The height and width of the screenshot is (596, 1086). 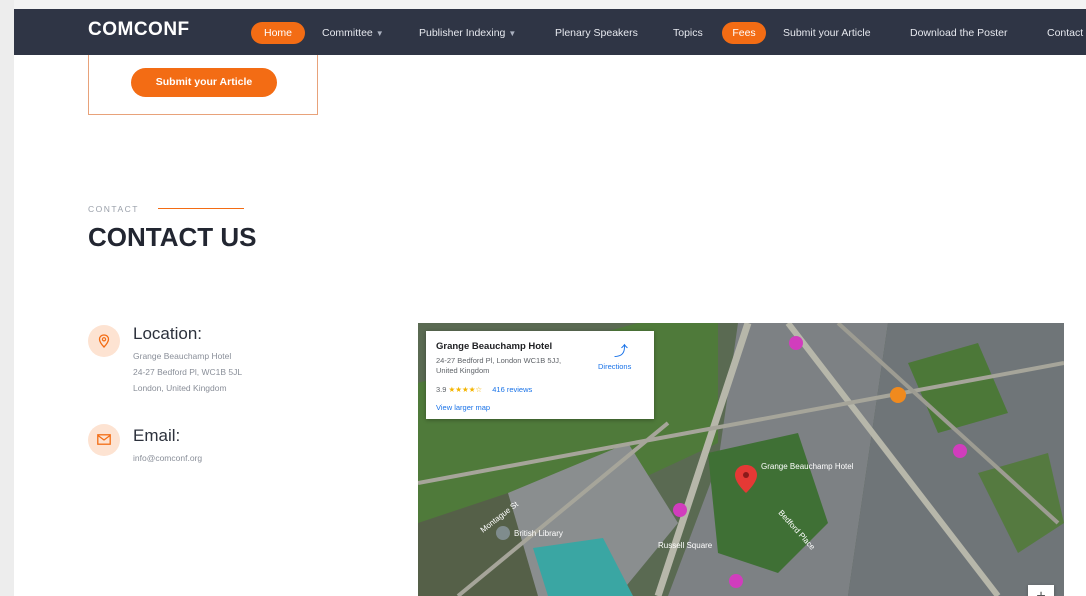 I want to click on submit-article-button: Submit your Article, so click(x=204, y=82).